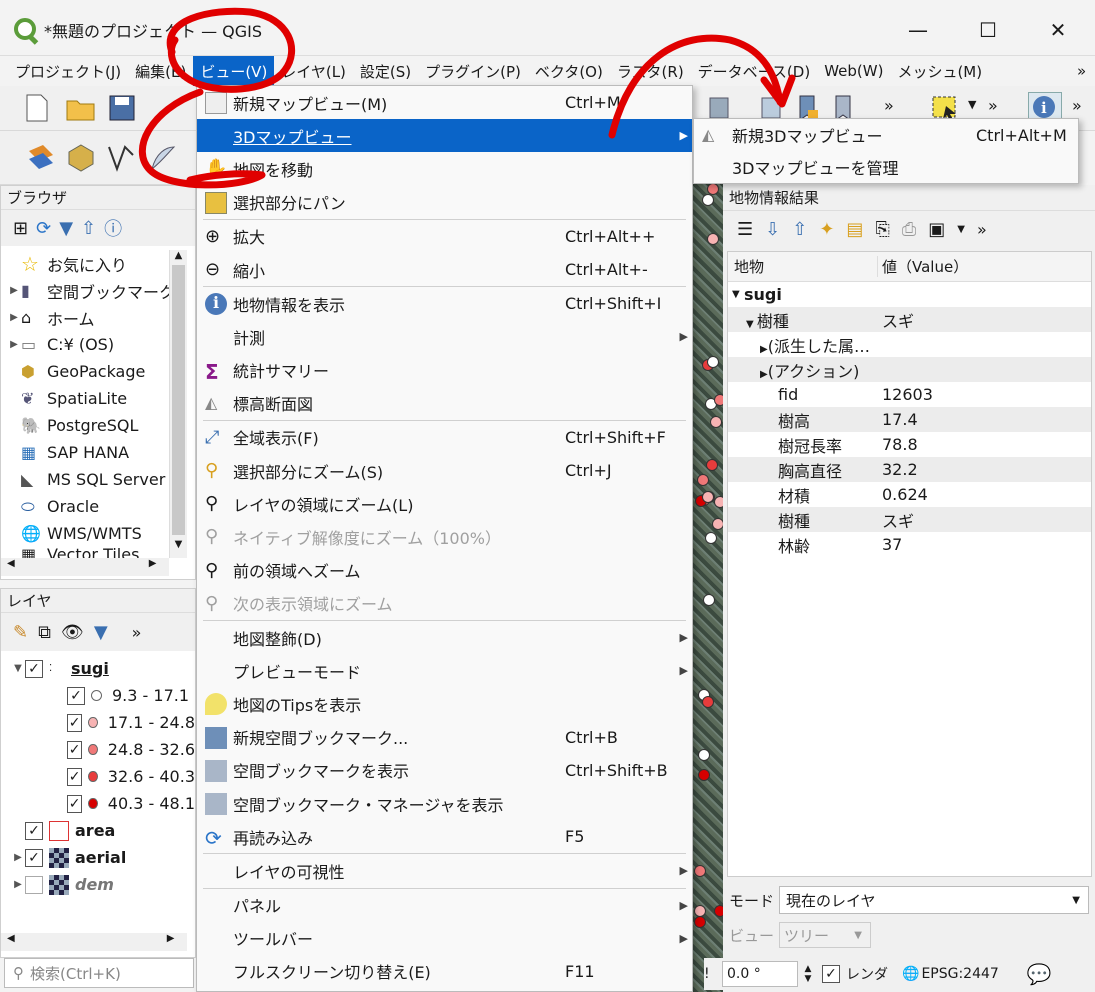 The image size is (1095, 992). What do you see at coordinates (103, 722) in the screenshot?
I see `legend-class-2: ✓ 17.1 - 24.8` at bounding box center [103, 722].